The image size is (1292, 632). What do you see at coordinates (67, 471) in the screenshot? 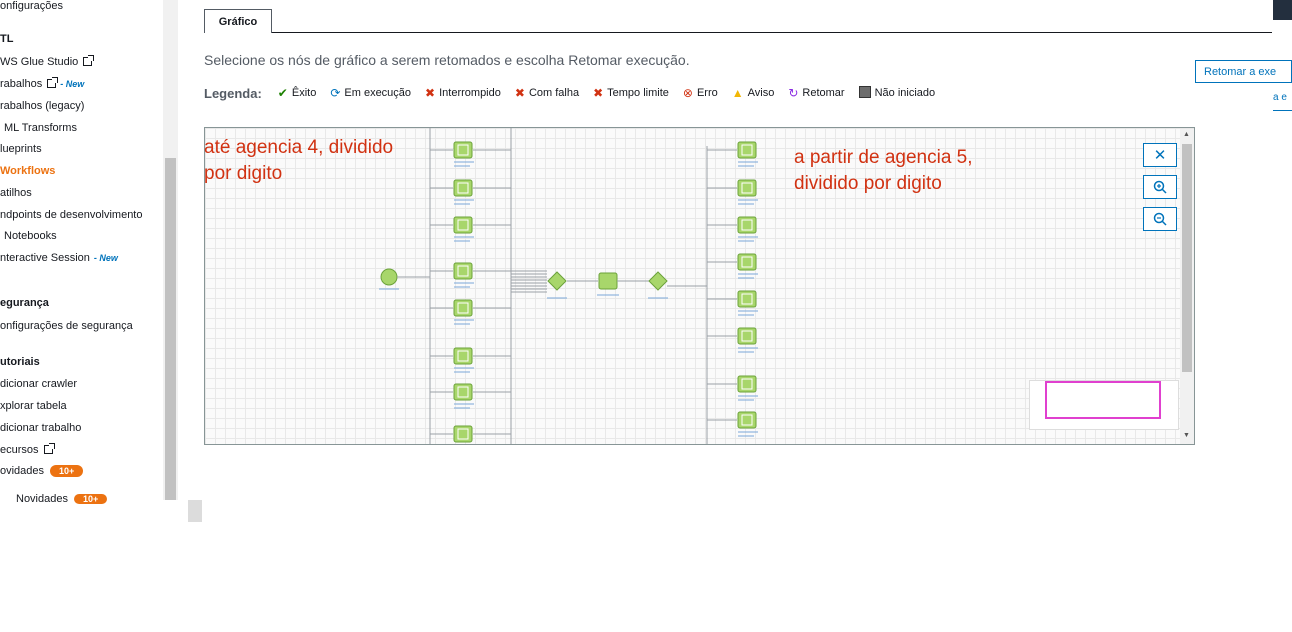
I see `count-badge: 10+` at bounding box center [67, 471].